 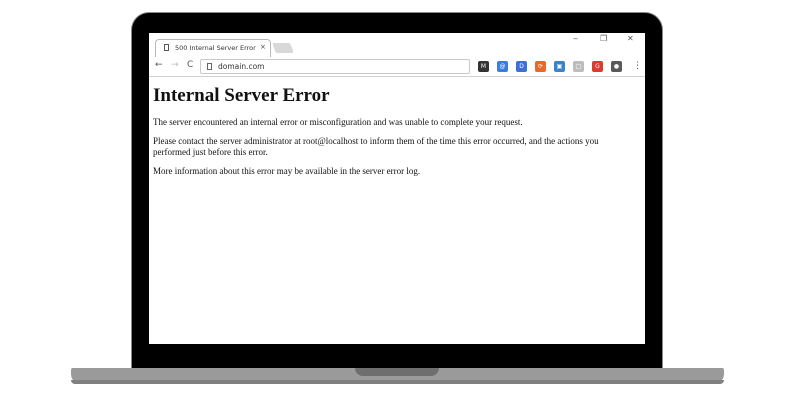 What do you see at coordinates (241, 95) in the screenshot?
I see `error-heading: Internal Server Error` at bounding box center [241, 95].